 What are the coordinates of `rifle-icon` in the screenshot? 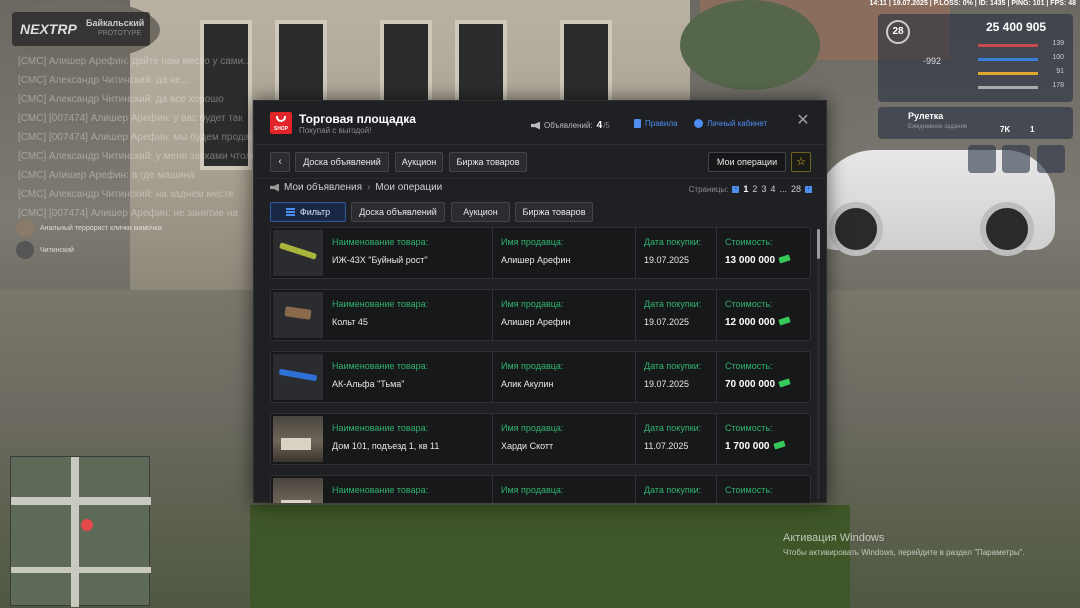 It's located at (298, 375).